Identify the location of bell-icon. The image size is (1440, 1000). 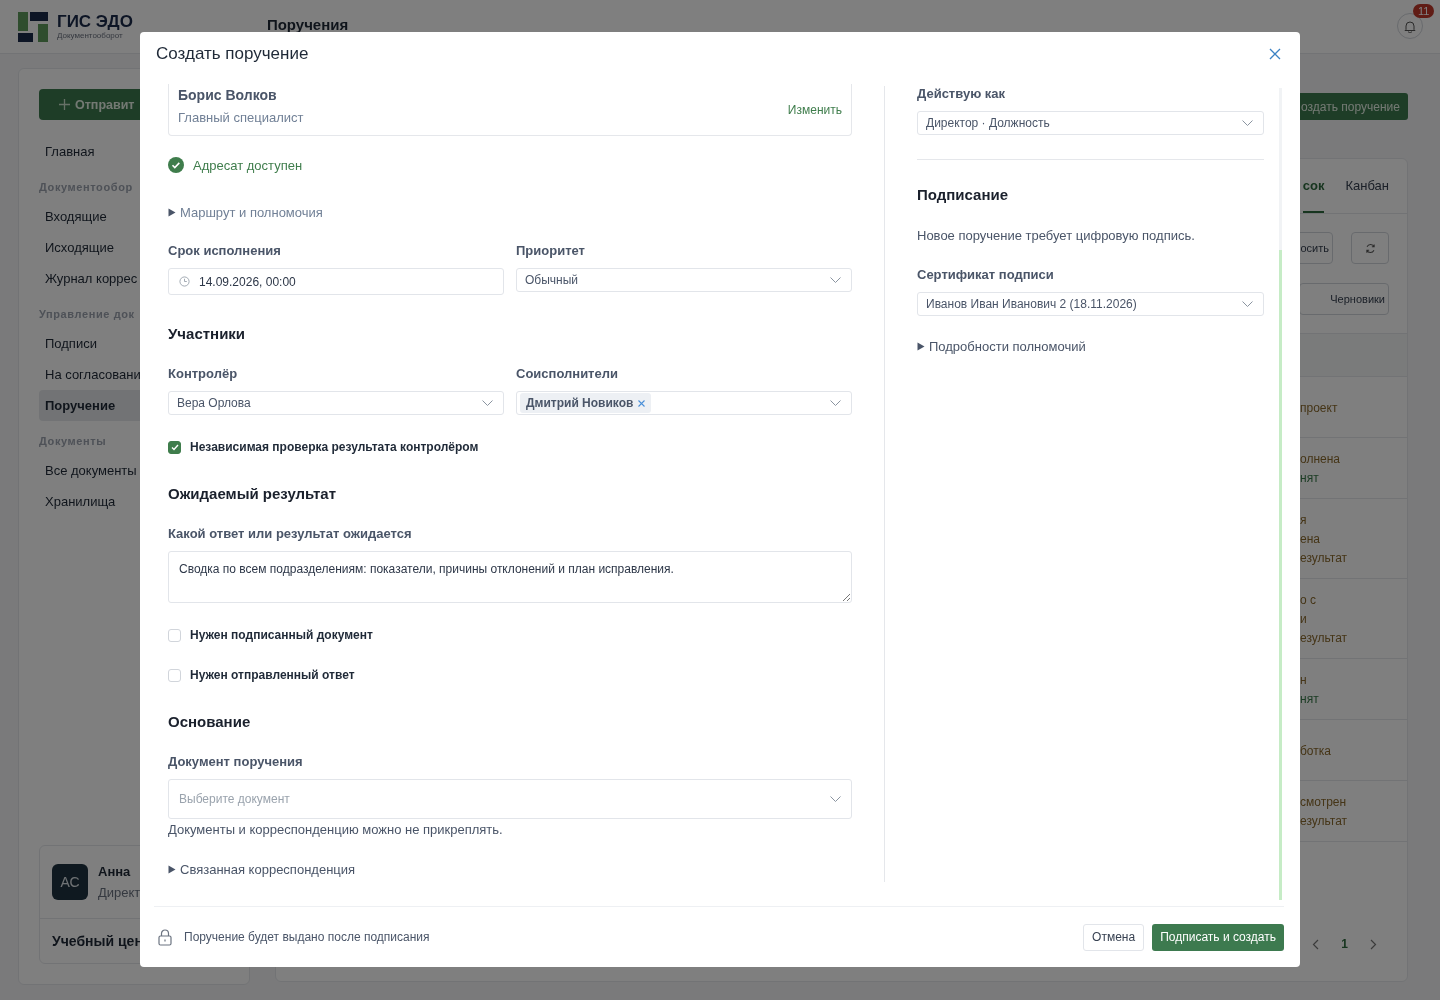
(1410, 26).